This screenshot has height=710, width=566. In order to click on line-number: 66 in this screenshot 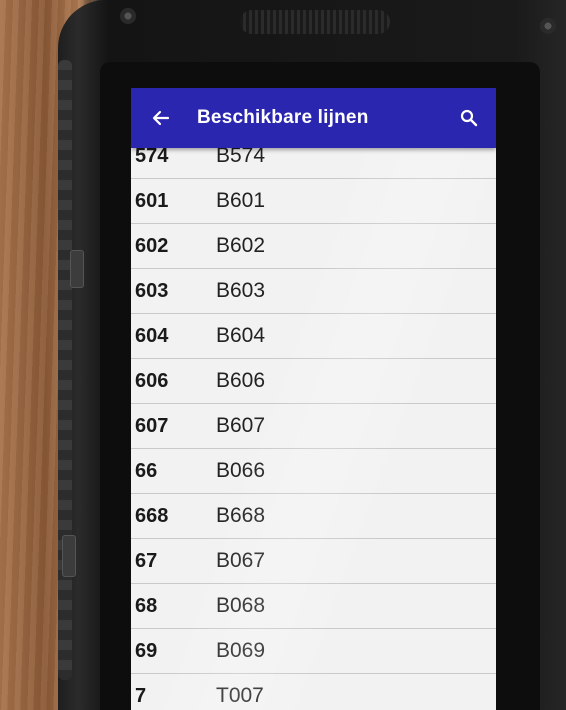, I will do `click(146, 470)`.